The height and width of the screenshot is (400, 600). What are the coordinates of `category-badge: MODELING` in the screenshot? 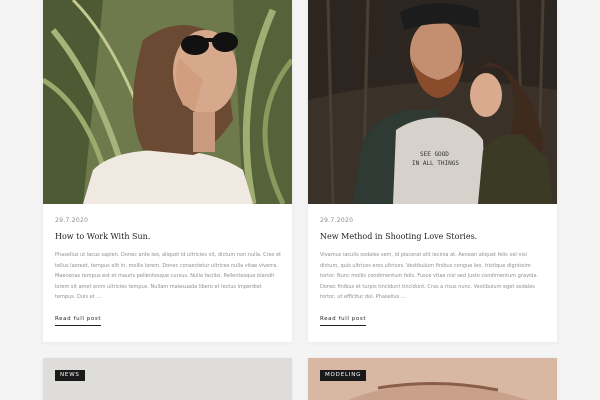 It's located at (343, 375).